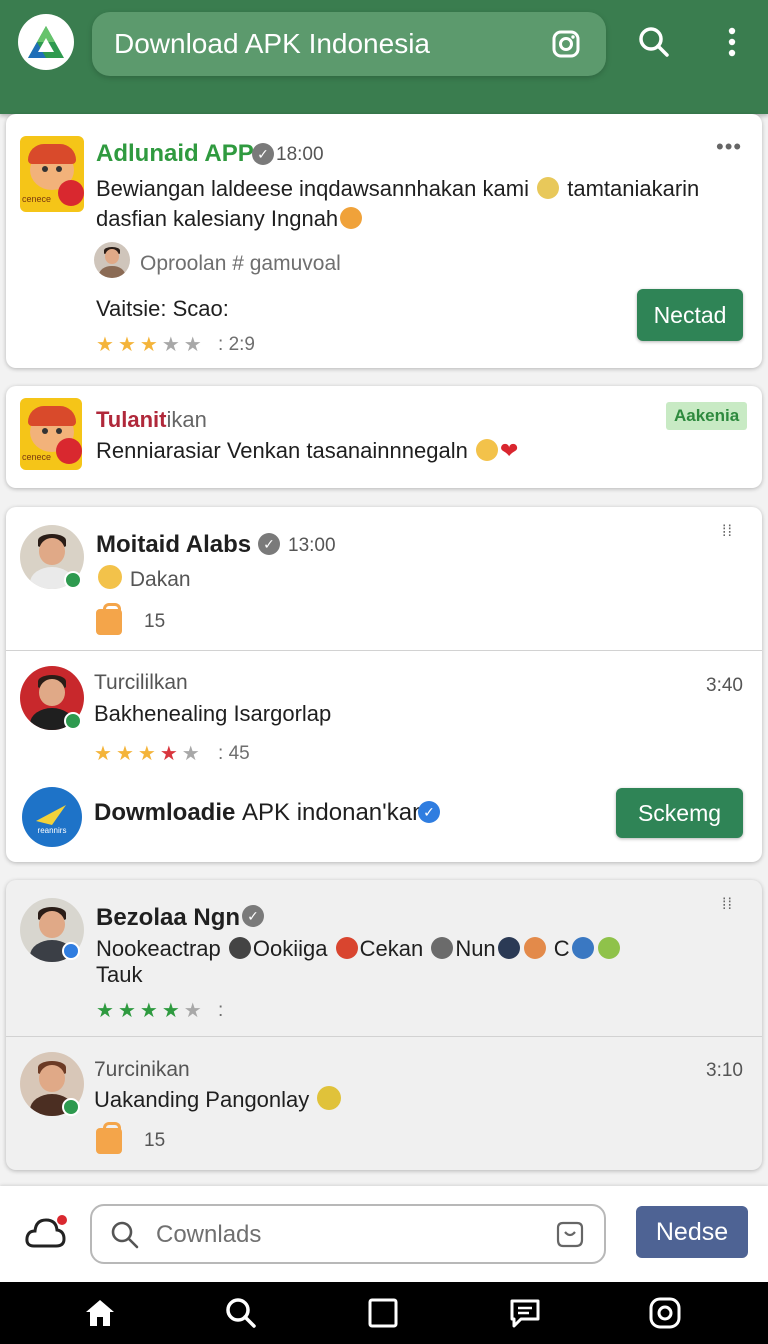 Image resolution: width=768 pixels, height=1344 pixels. Describe the element at coordinates (100, 1313) in the screenshot. I see `home-icon` at that location.